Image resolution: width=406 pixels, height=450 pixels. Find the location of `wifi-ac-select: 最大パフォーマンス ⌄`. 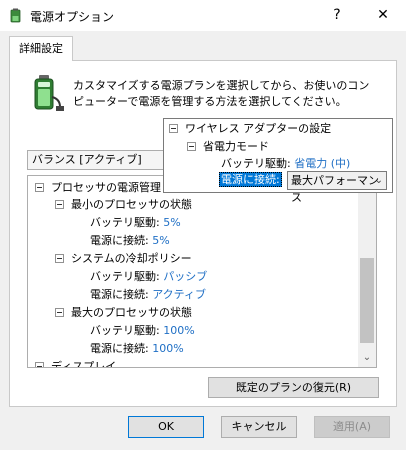

wifi-ac-select: 最大パフォーマンス ⌄ is located at coordinates (337, 187).